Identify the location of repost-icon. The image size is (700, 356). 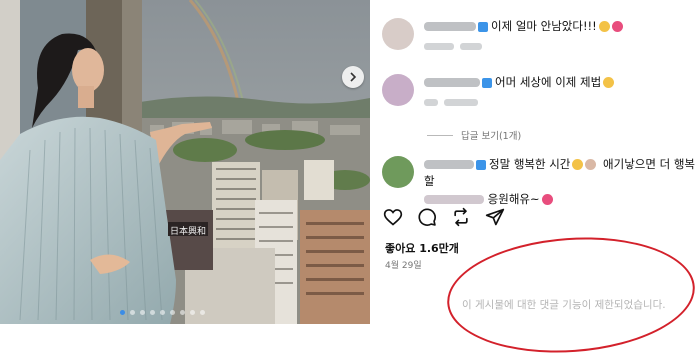
(461, 217).